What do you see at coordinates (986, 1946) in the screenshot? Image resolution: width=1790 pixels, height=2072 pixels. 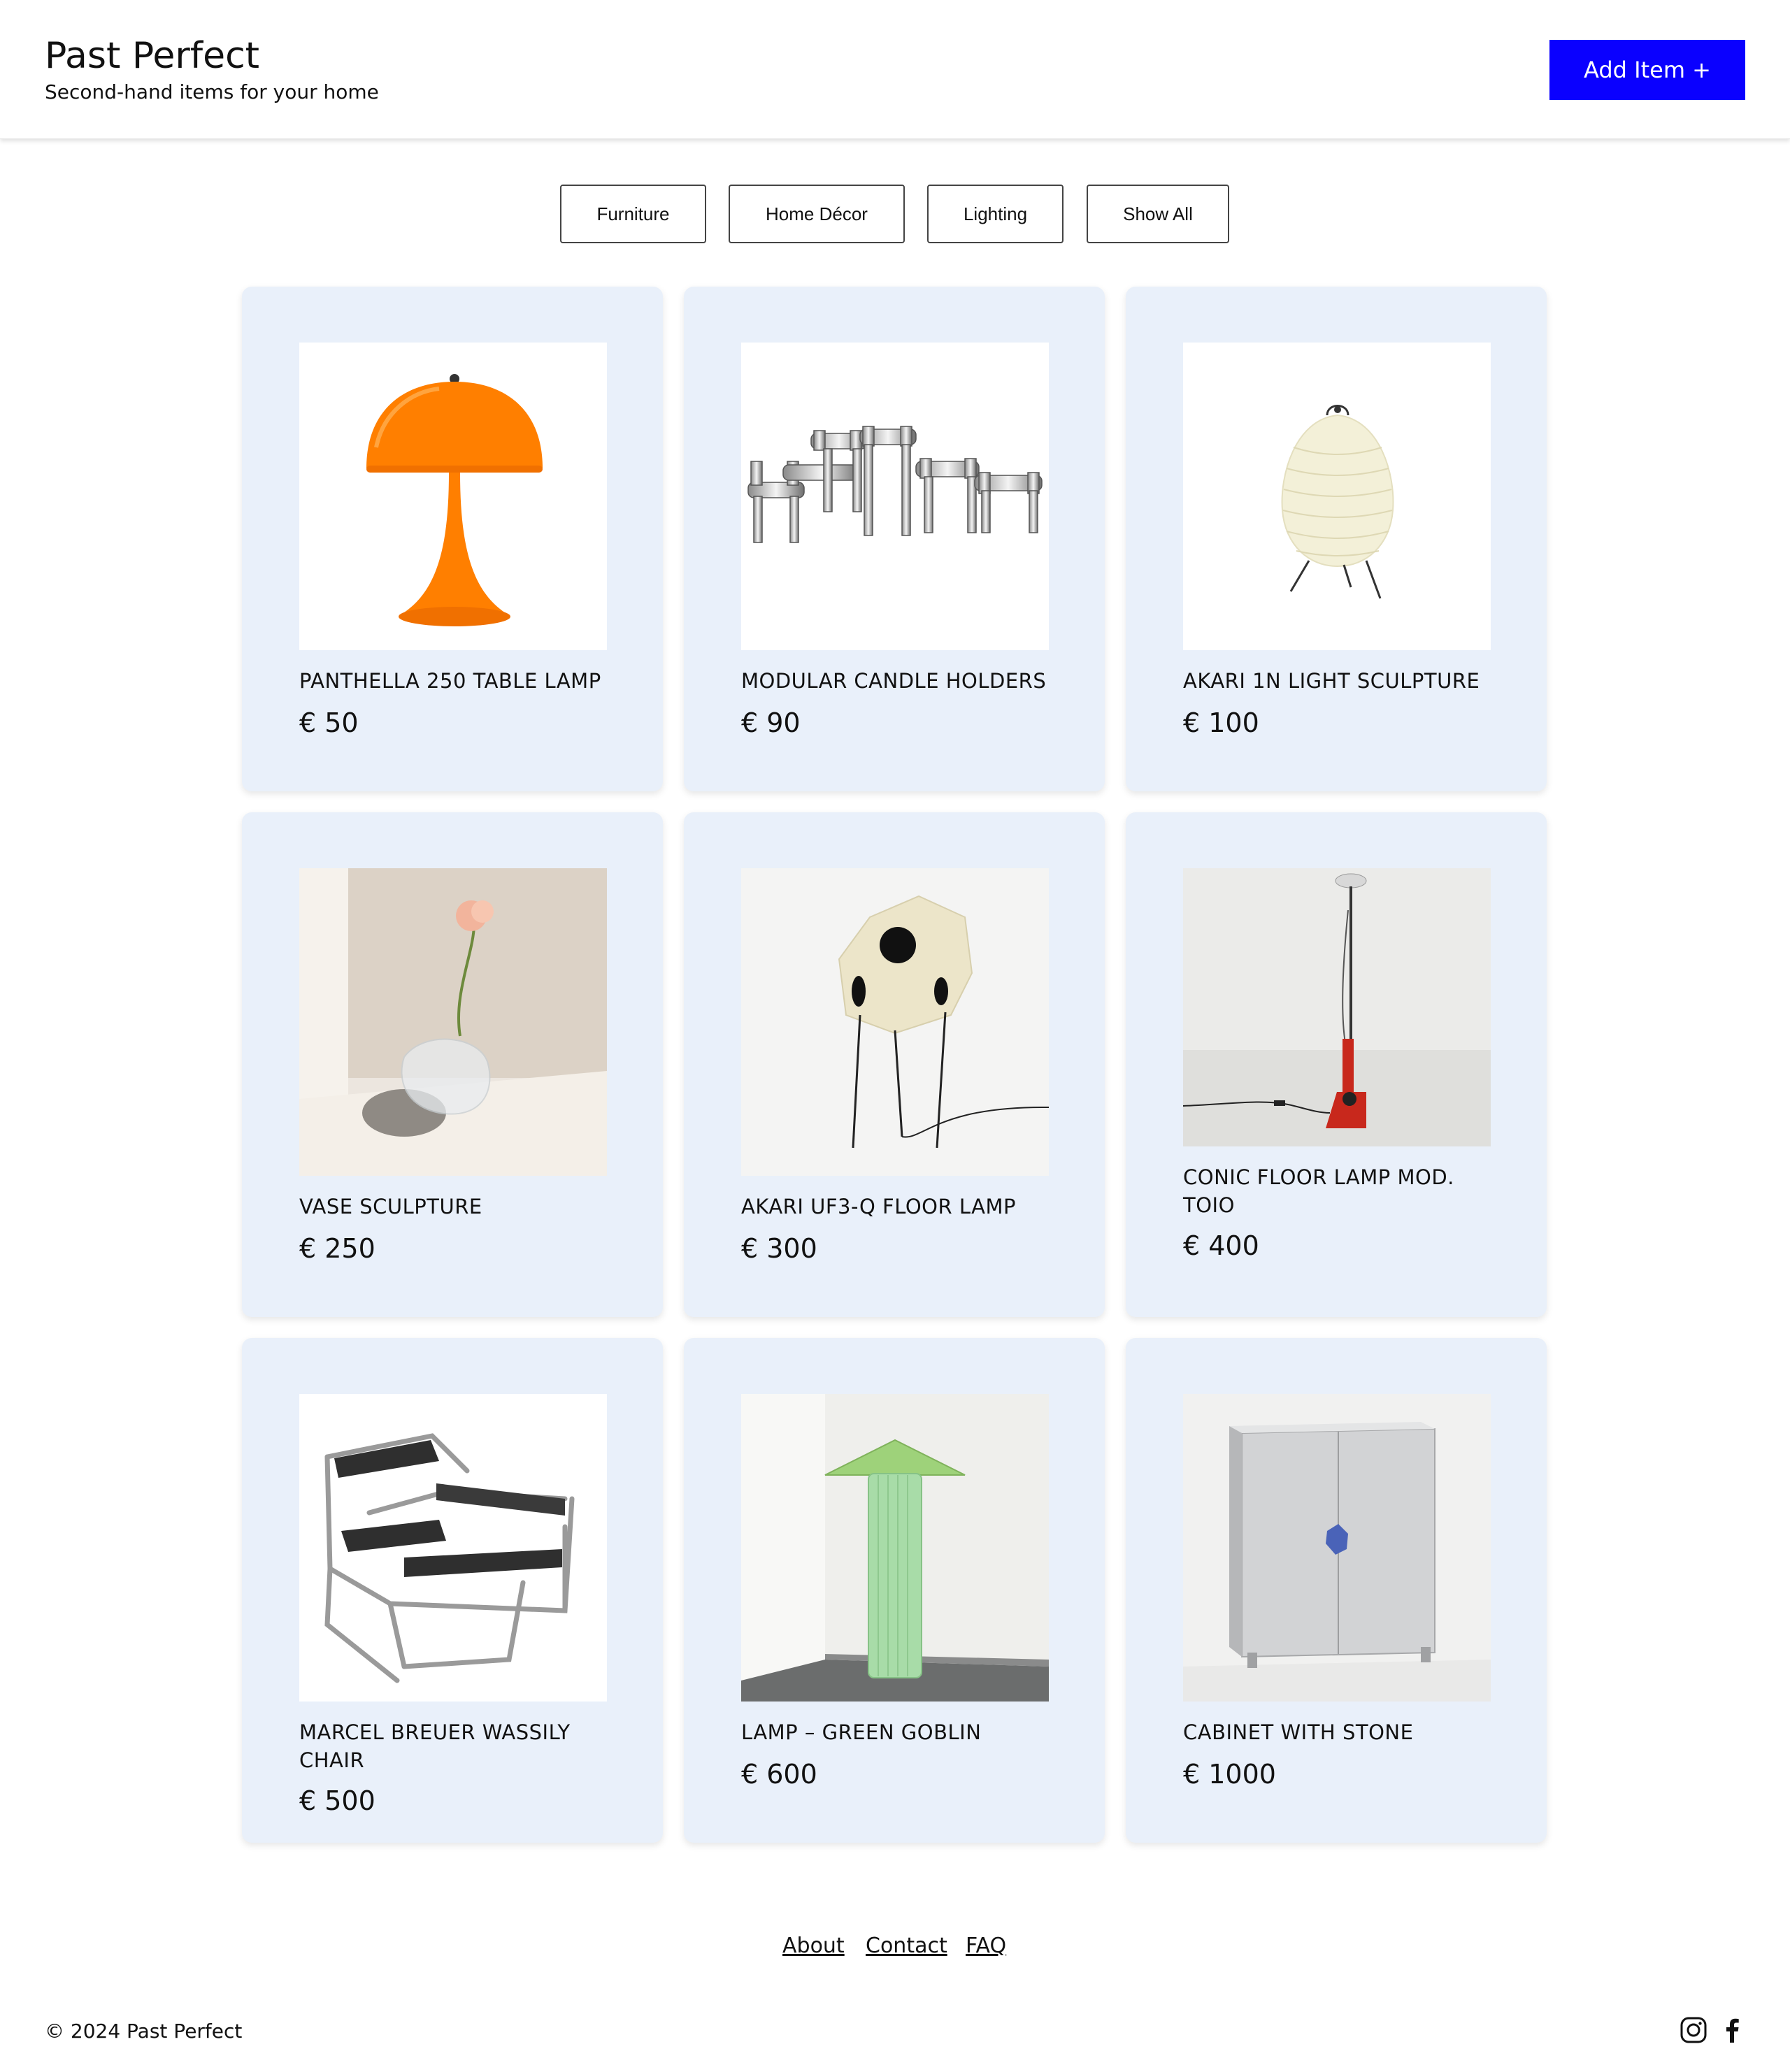 I see `footer-faq-link: FAQ` at bounding box center [986, 1946].